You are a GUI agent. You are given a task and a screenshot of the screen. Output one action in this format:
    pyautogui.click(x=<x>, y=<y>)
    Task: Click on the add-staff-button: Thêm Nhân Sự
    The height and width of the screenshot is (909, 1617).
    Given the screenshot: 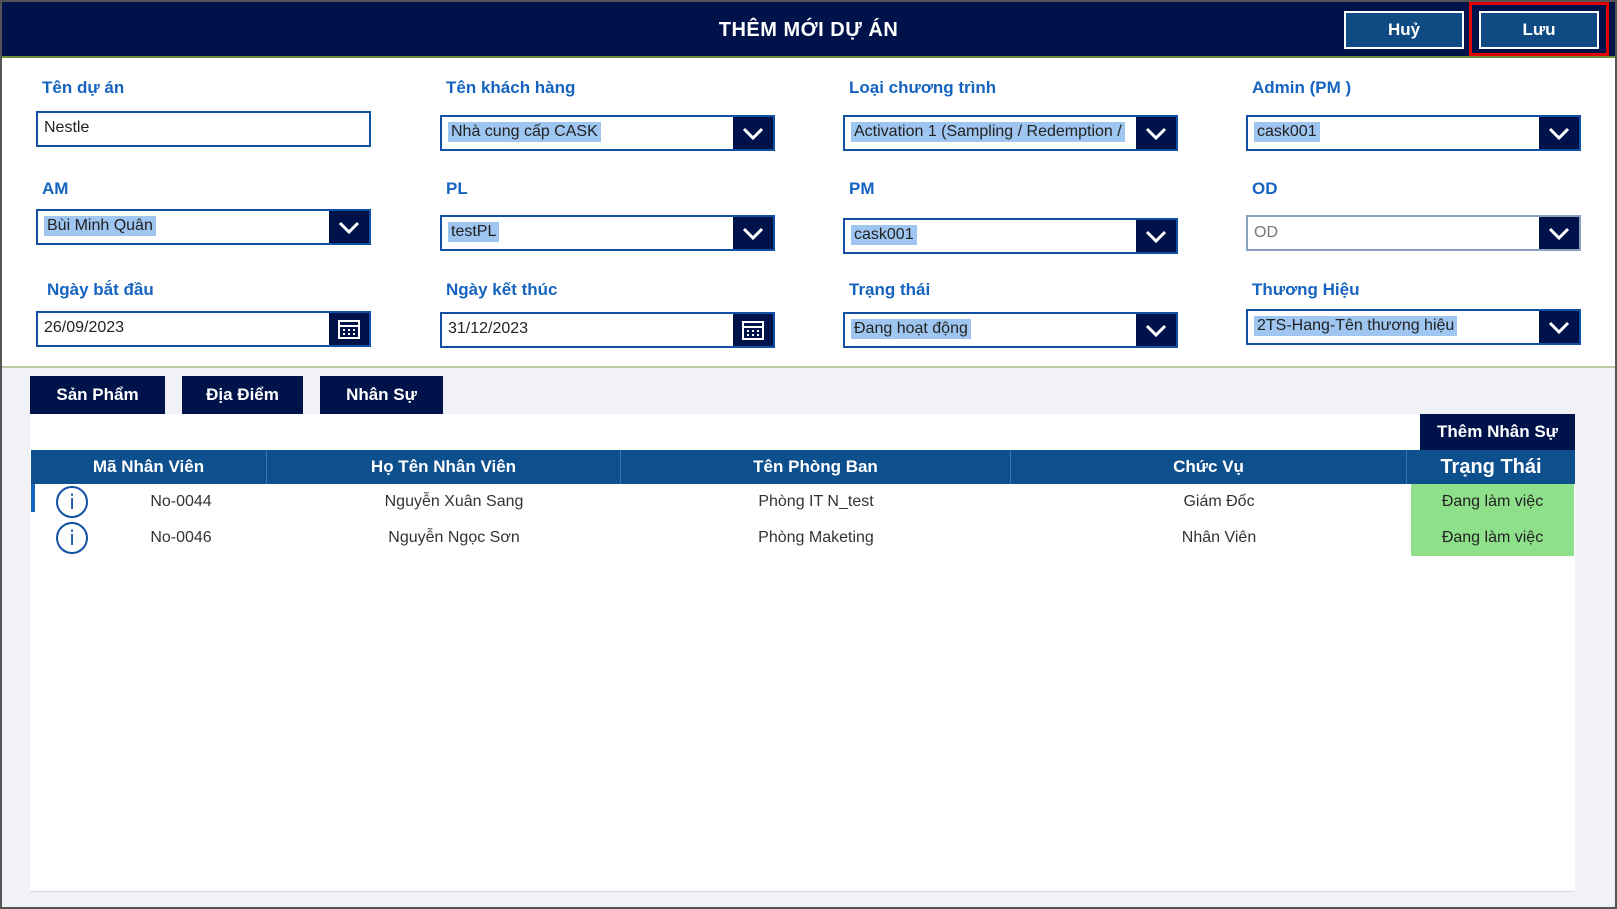 What is the action you would take?
    pyautogui.click(x=1497, y=432)
    